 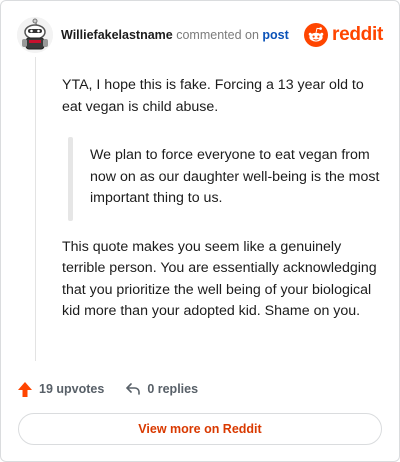 What do you see at coordinates (275, 35) in the screenshot?
I see `post-link: post` at bounding box center [275, 35].